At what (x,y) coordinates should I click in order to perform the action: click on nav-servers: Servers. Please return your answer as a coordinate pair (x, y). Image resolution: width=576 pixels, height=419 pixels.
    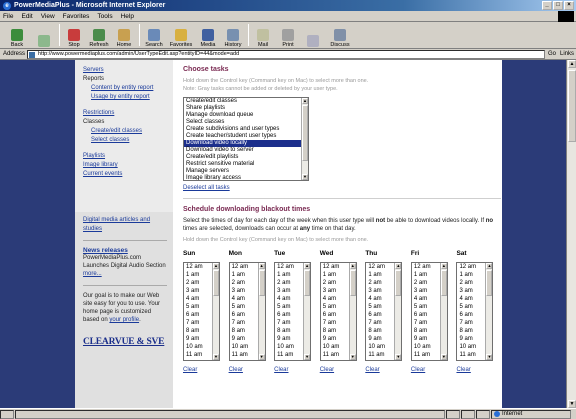
    Looking at the image, I should click on (128, 70).